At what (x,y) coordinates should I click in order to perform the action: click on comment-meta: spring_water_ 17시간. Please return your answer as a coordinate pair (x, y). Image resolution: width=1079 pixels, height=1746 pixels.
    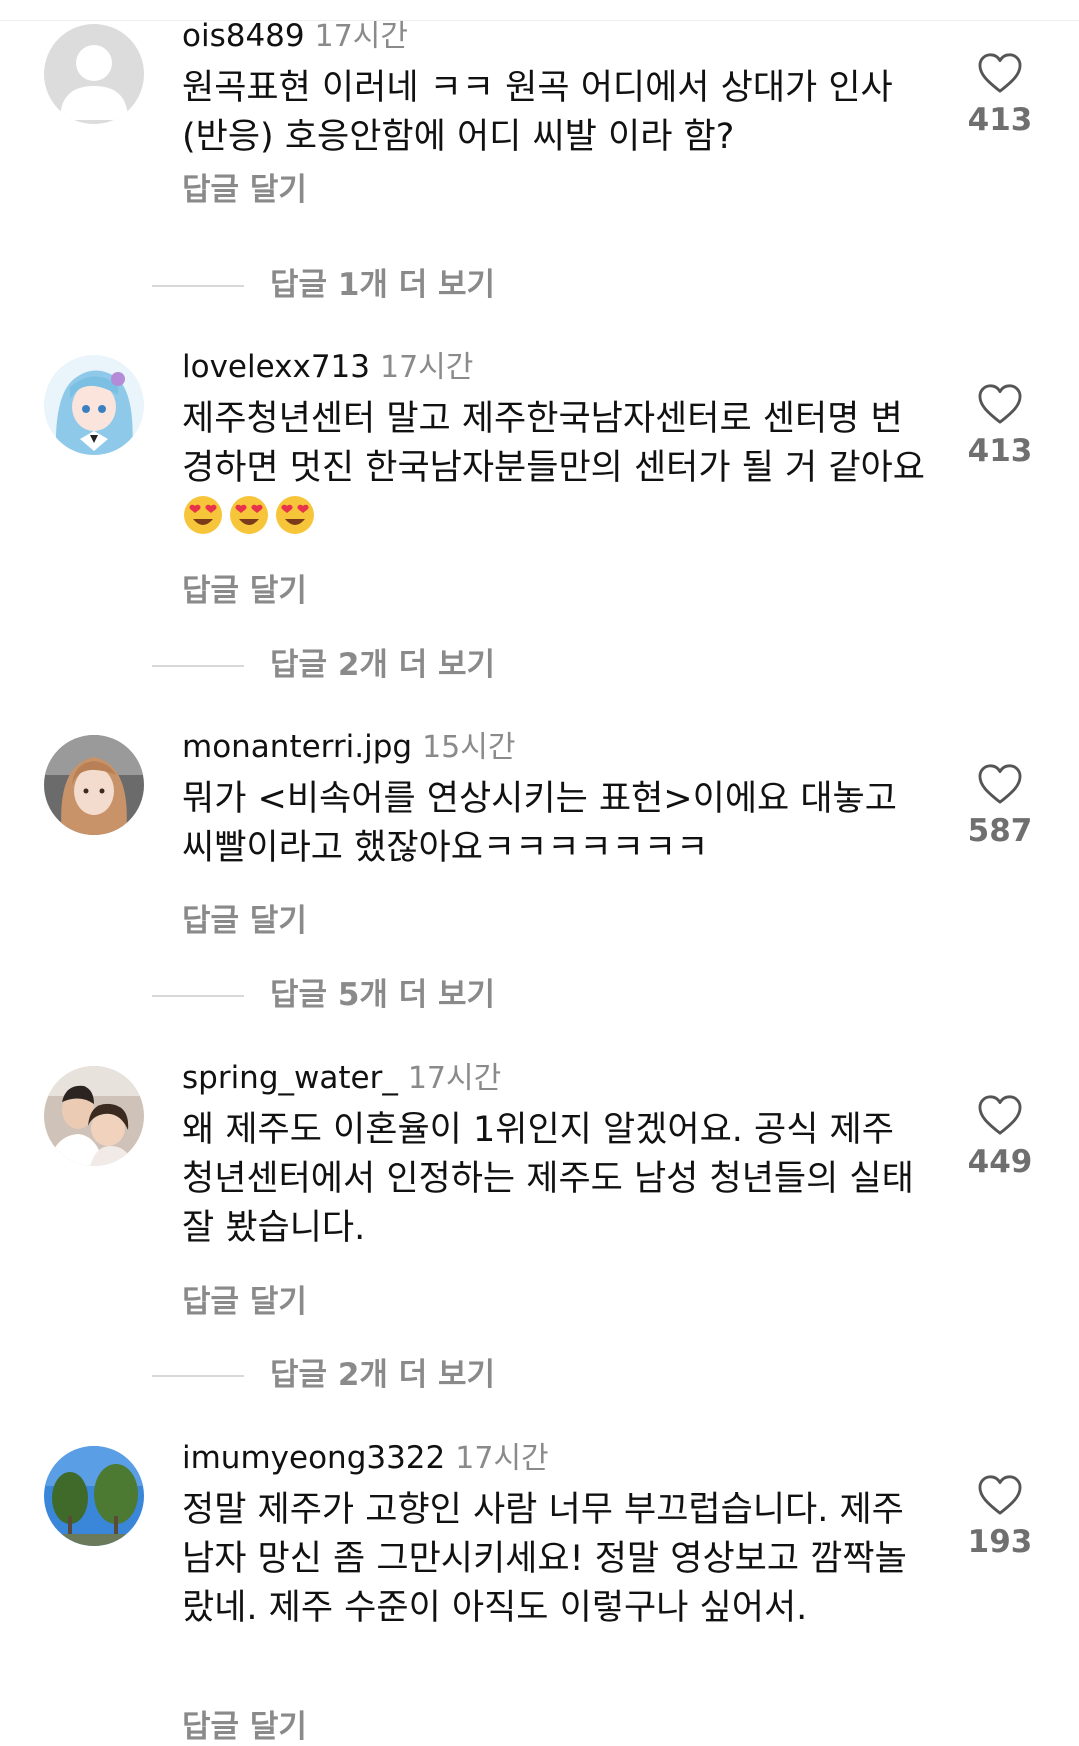
    Looking at the image, I should click on (341, 1078).